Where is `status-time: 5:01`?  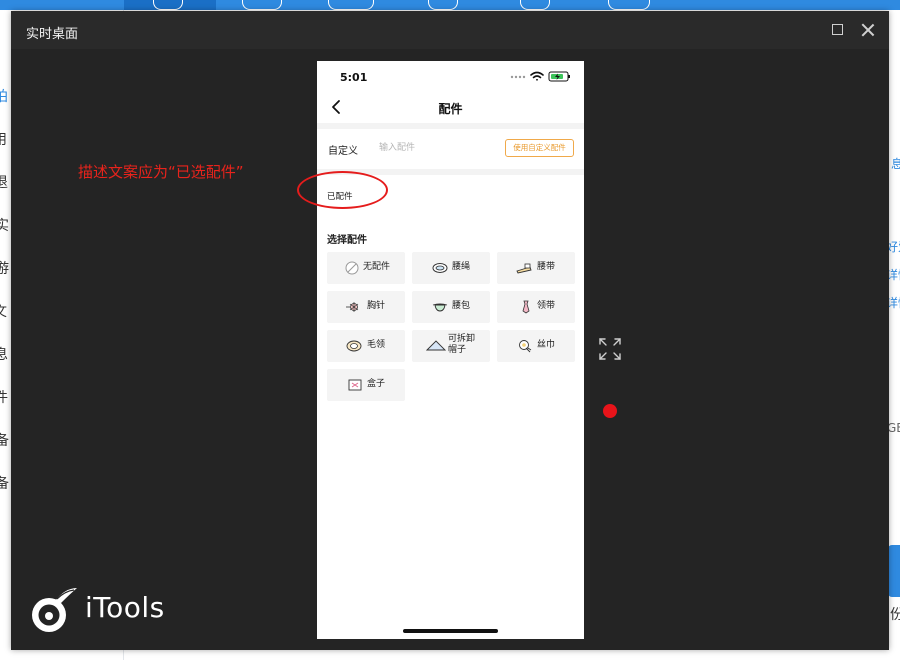 status-time: 5:01 is located at coordinates (354, 77).